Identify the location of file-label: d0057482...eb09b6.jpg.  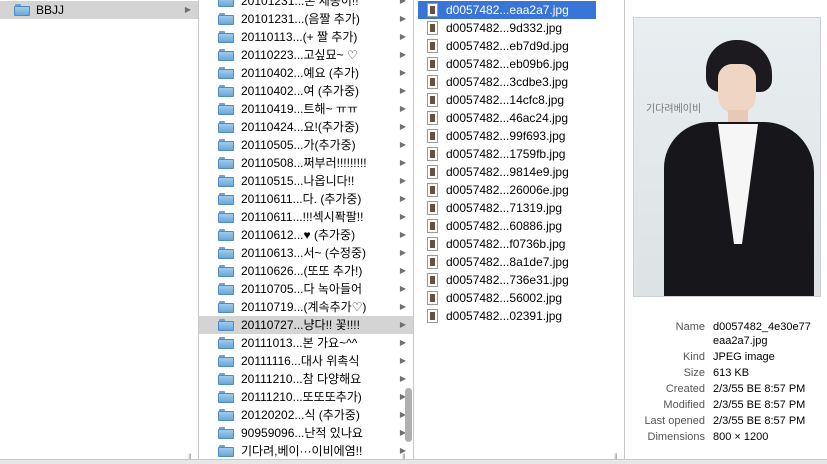
(507, 64).